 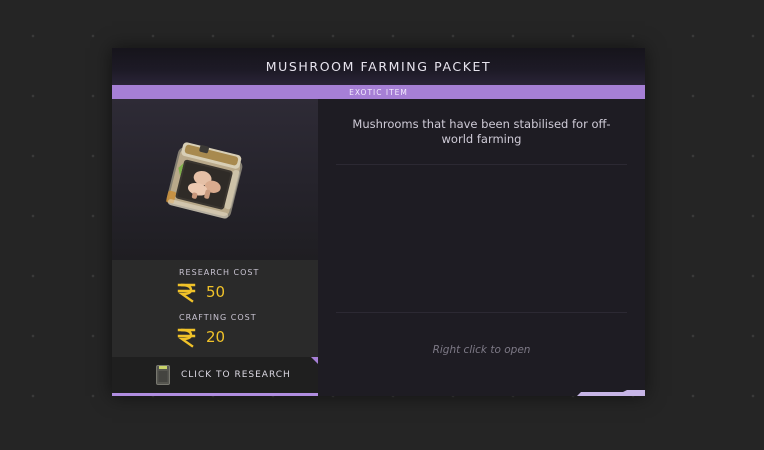 I want to click on research-button-label: CLICK TO RESEARCH, so click(x=236, y=375).